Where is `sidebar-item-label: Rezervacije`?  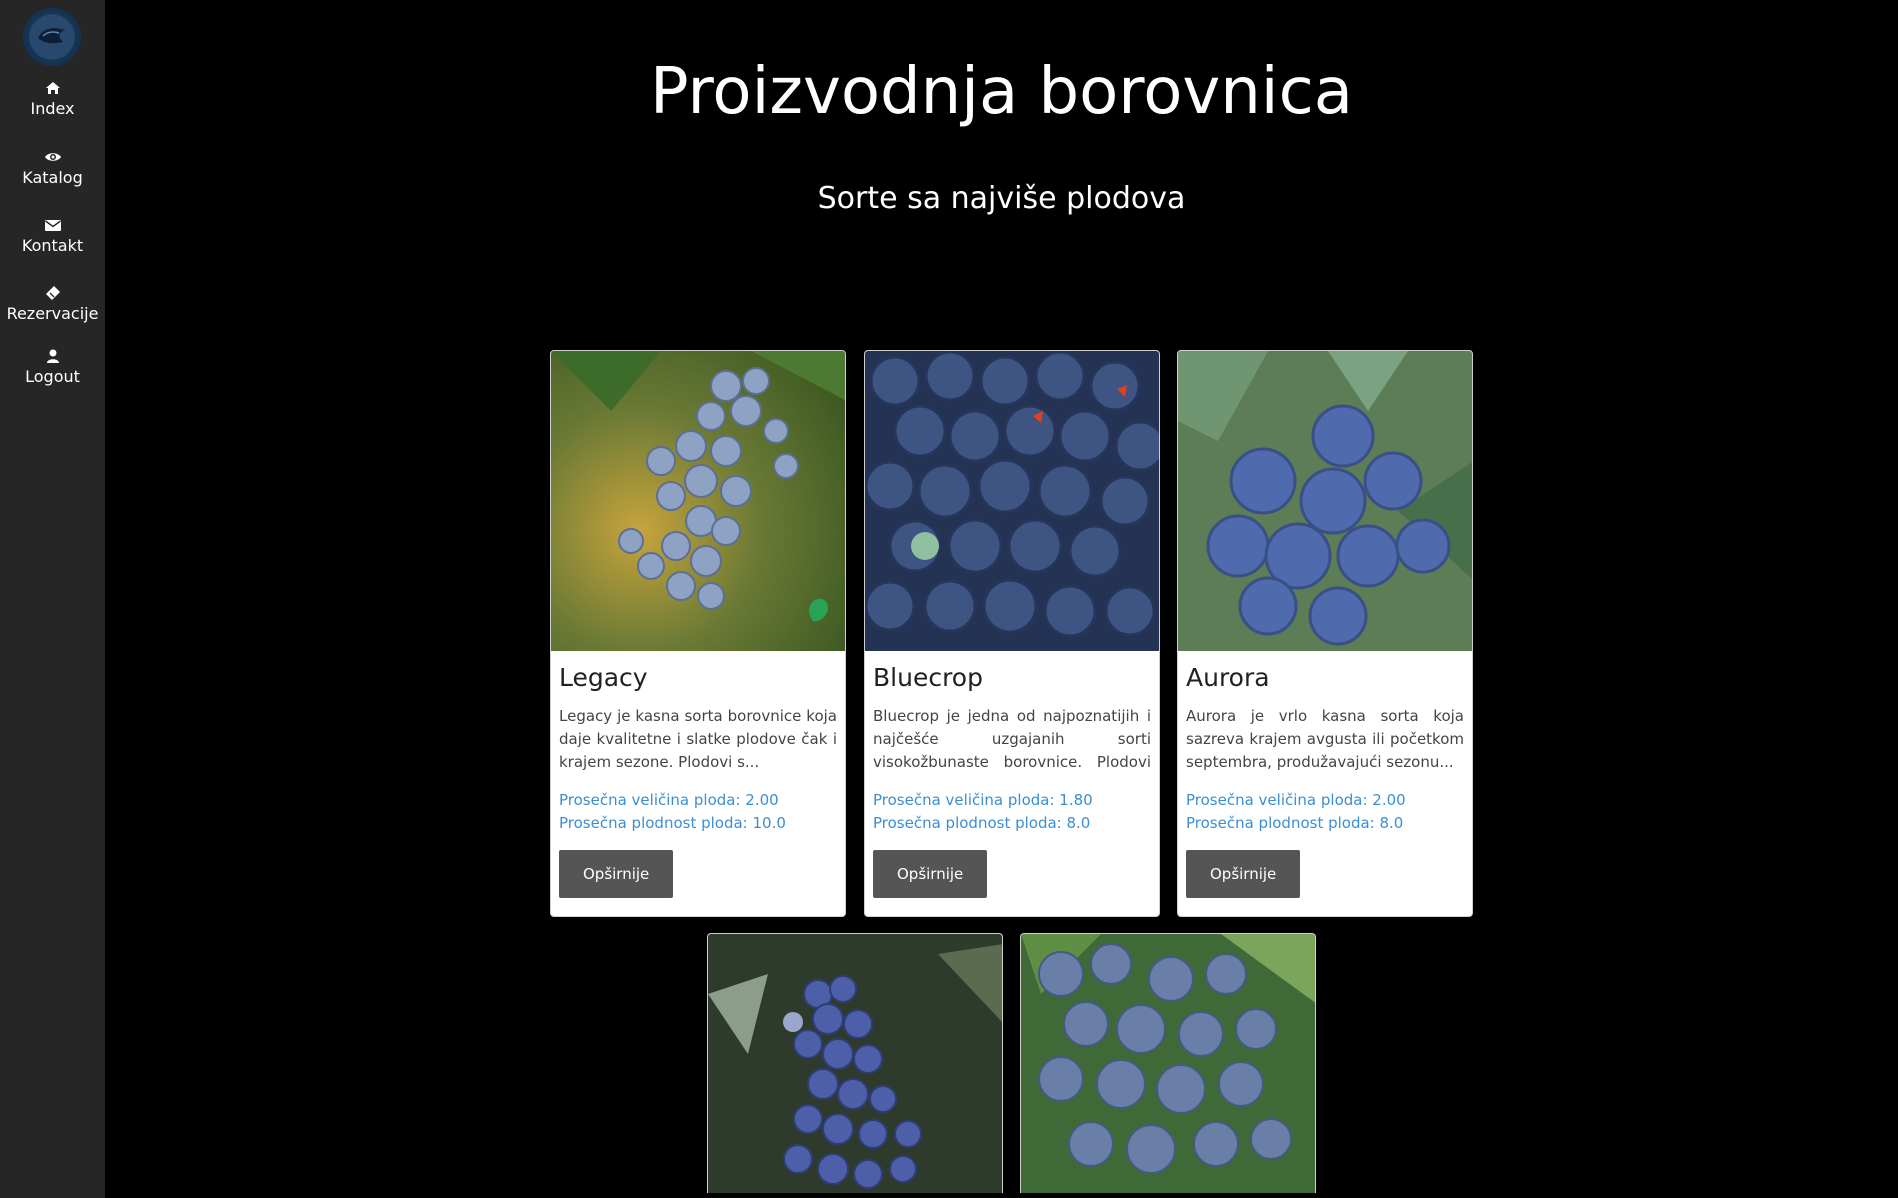
sidebar-item-label: Rezervacije is located at coordinates (52, 313).